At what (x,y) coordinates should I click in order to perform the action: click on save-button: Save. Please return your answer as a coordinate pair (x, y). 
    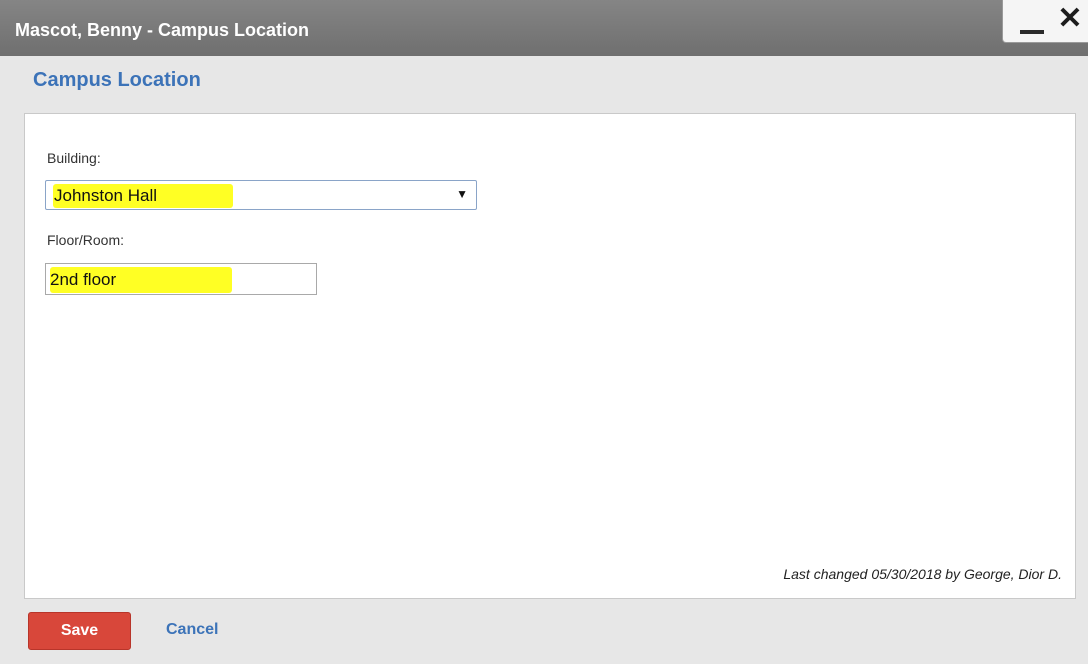
    Looking at the image, I should click on (79, 631).